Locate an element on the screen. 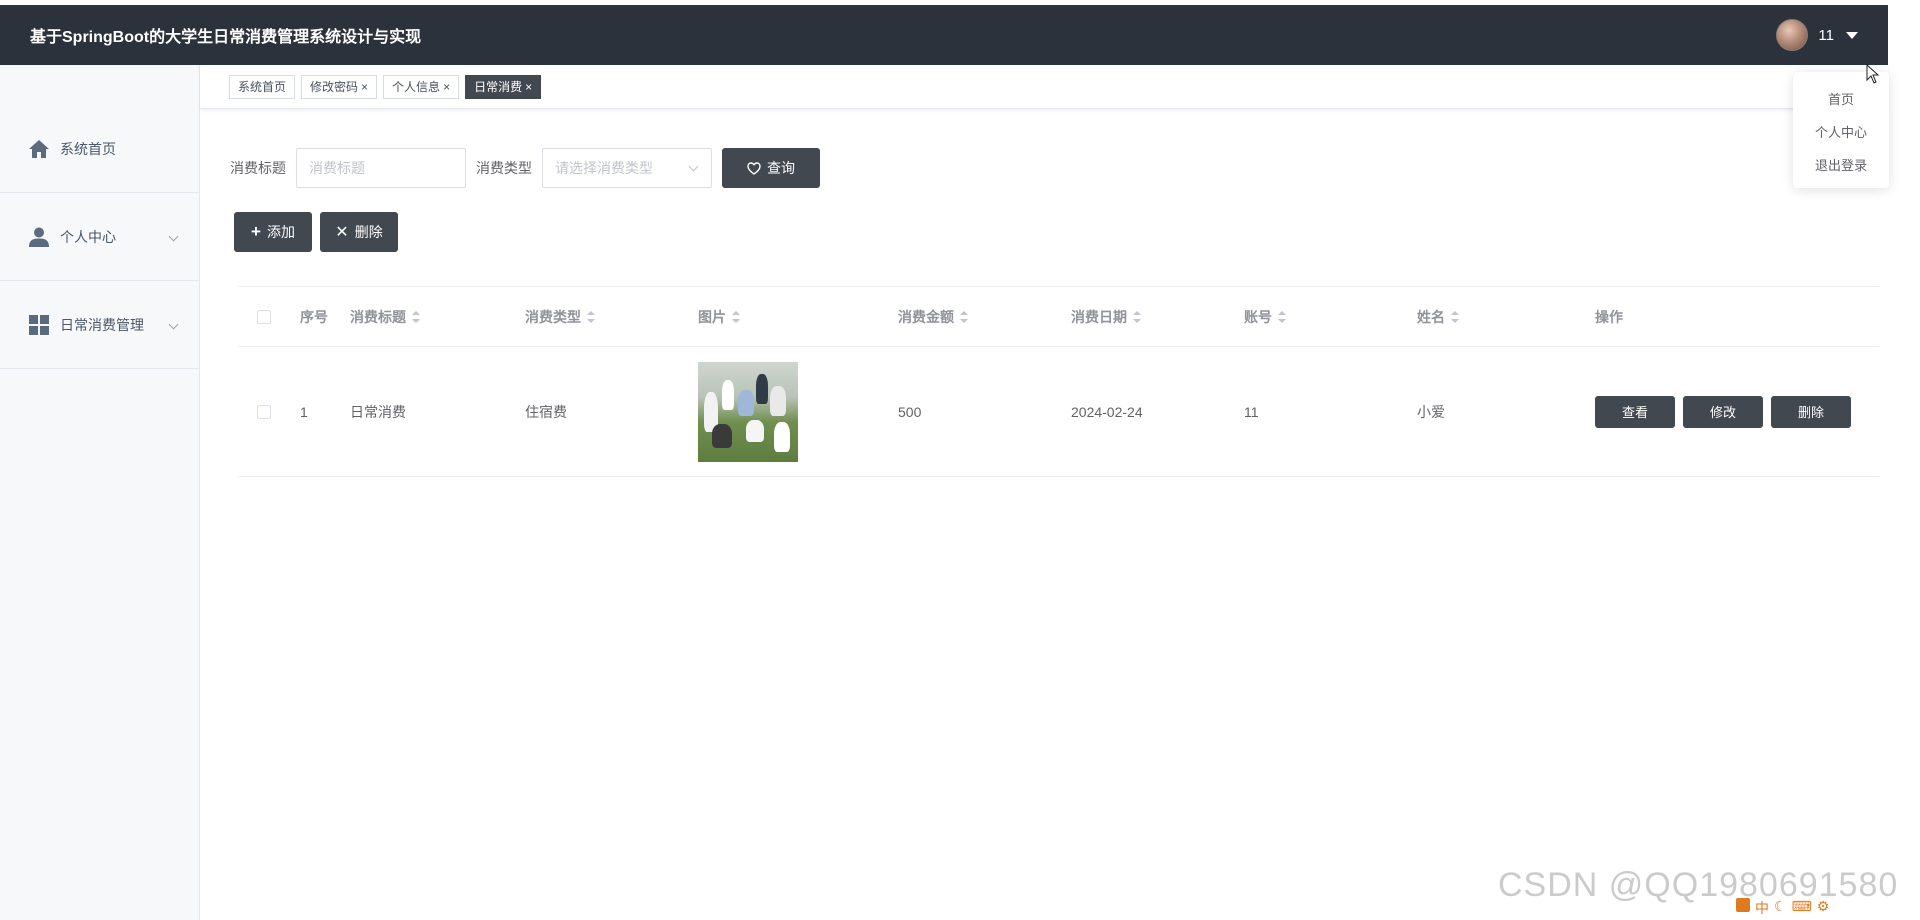 This screenshot has width=1920, height=920. cell-index: 1 is located at coordinates (304, 411).